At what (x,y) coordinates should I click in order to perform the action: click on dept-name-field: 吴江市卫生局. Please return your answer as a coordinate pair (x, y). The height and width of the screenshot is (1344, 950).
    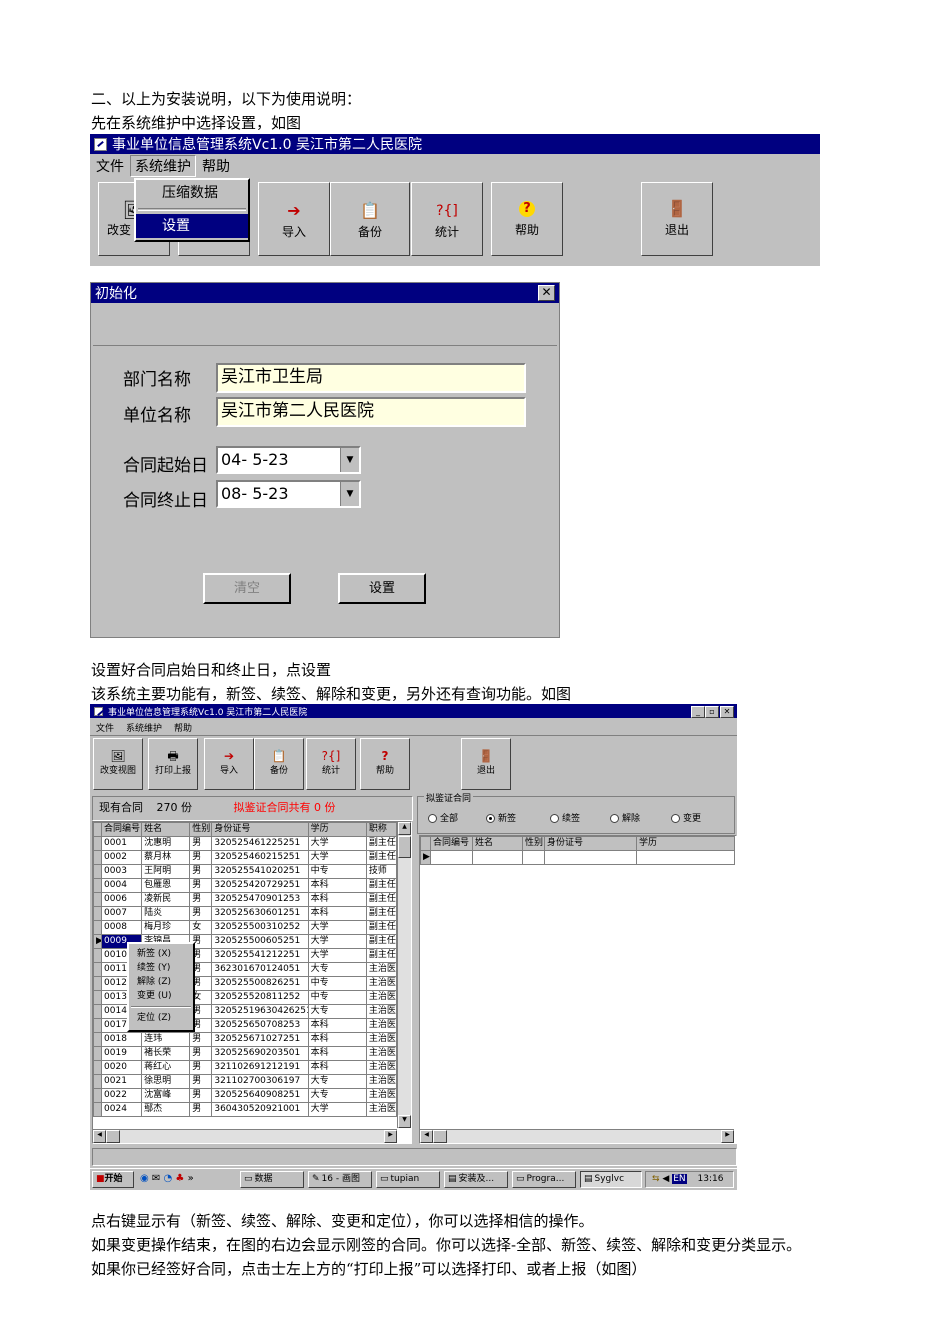
    Looking at the image, I should click on (371, 378).